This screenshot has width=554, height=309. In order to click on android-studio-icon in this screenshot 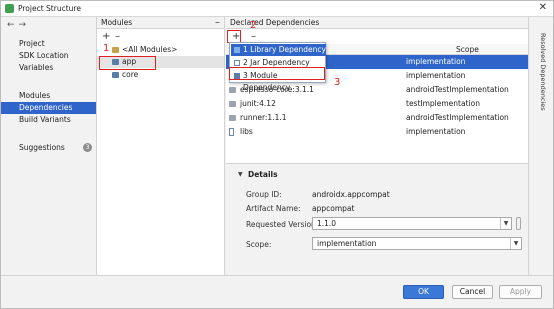, I will do `click(9, 8)`.